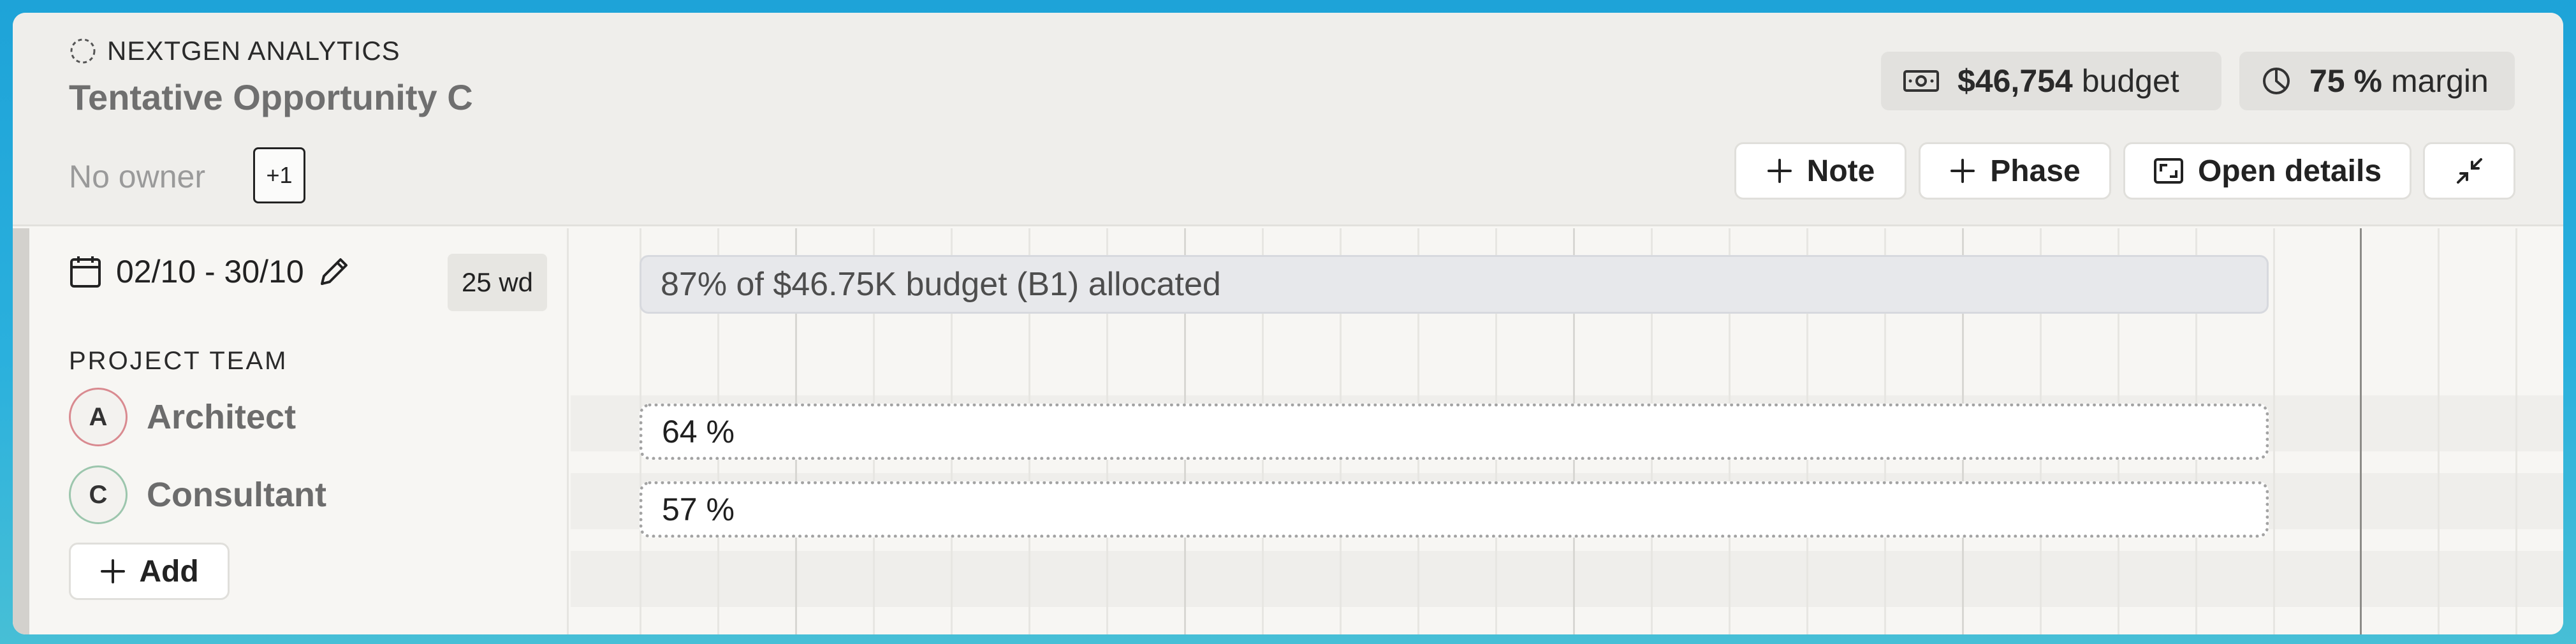  I want to click on margin-badge: 75 % margin, so click(2377, 81).